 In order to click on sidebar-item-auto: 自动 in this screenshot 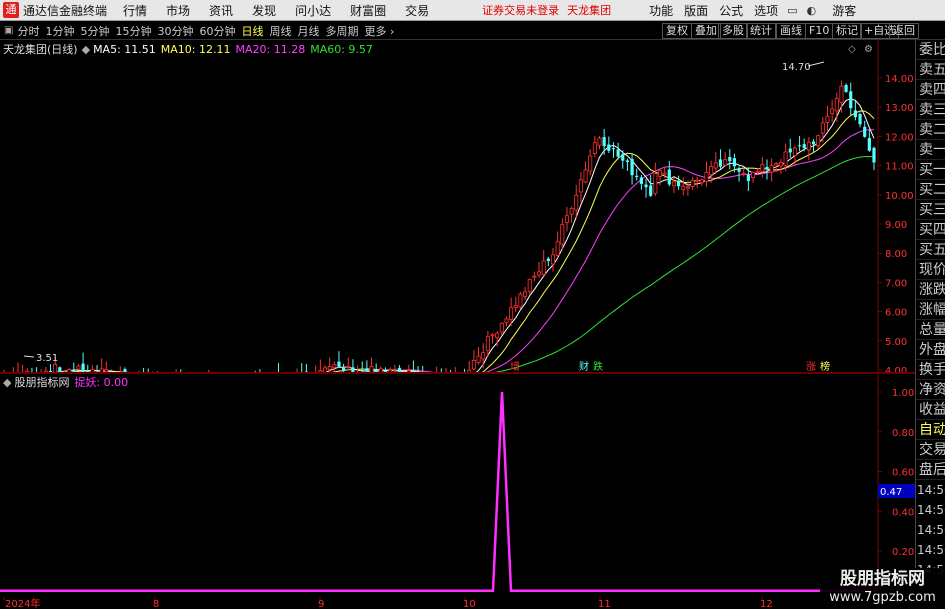, I will do `click(930, 430)`.